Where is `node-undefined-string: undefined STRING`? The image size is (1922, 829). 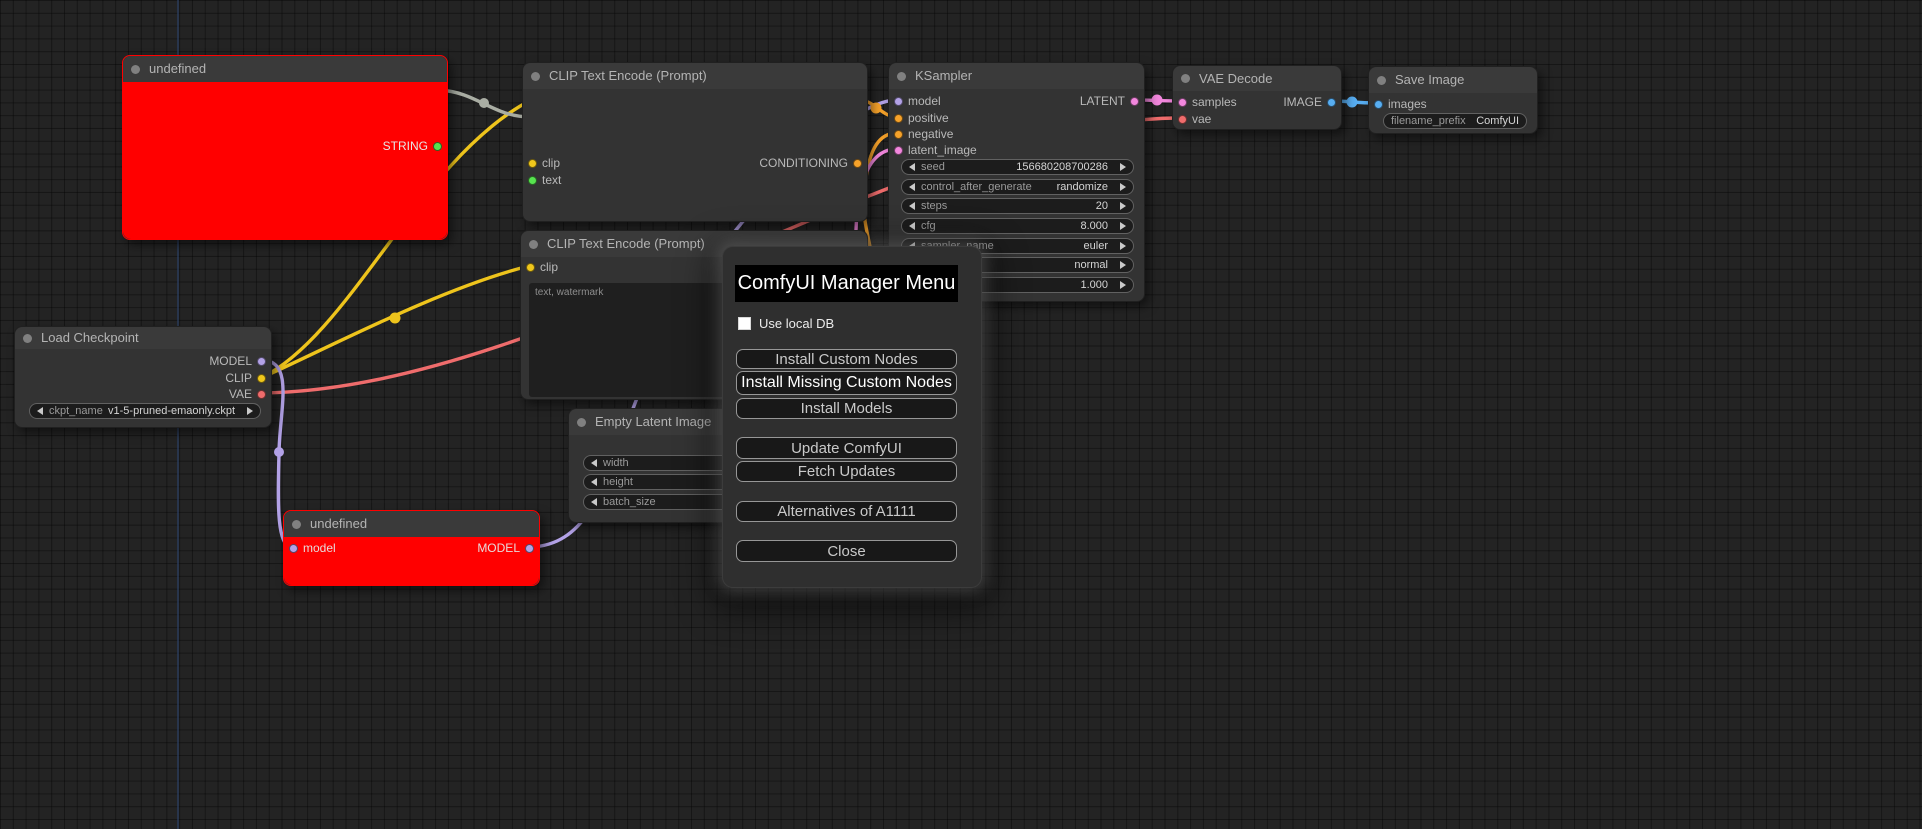
node-undefined-string: undefined STRING is located at coordinates (285, 147).